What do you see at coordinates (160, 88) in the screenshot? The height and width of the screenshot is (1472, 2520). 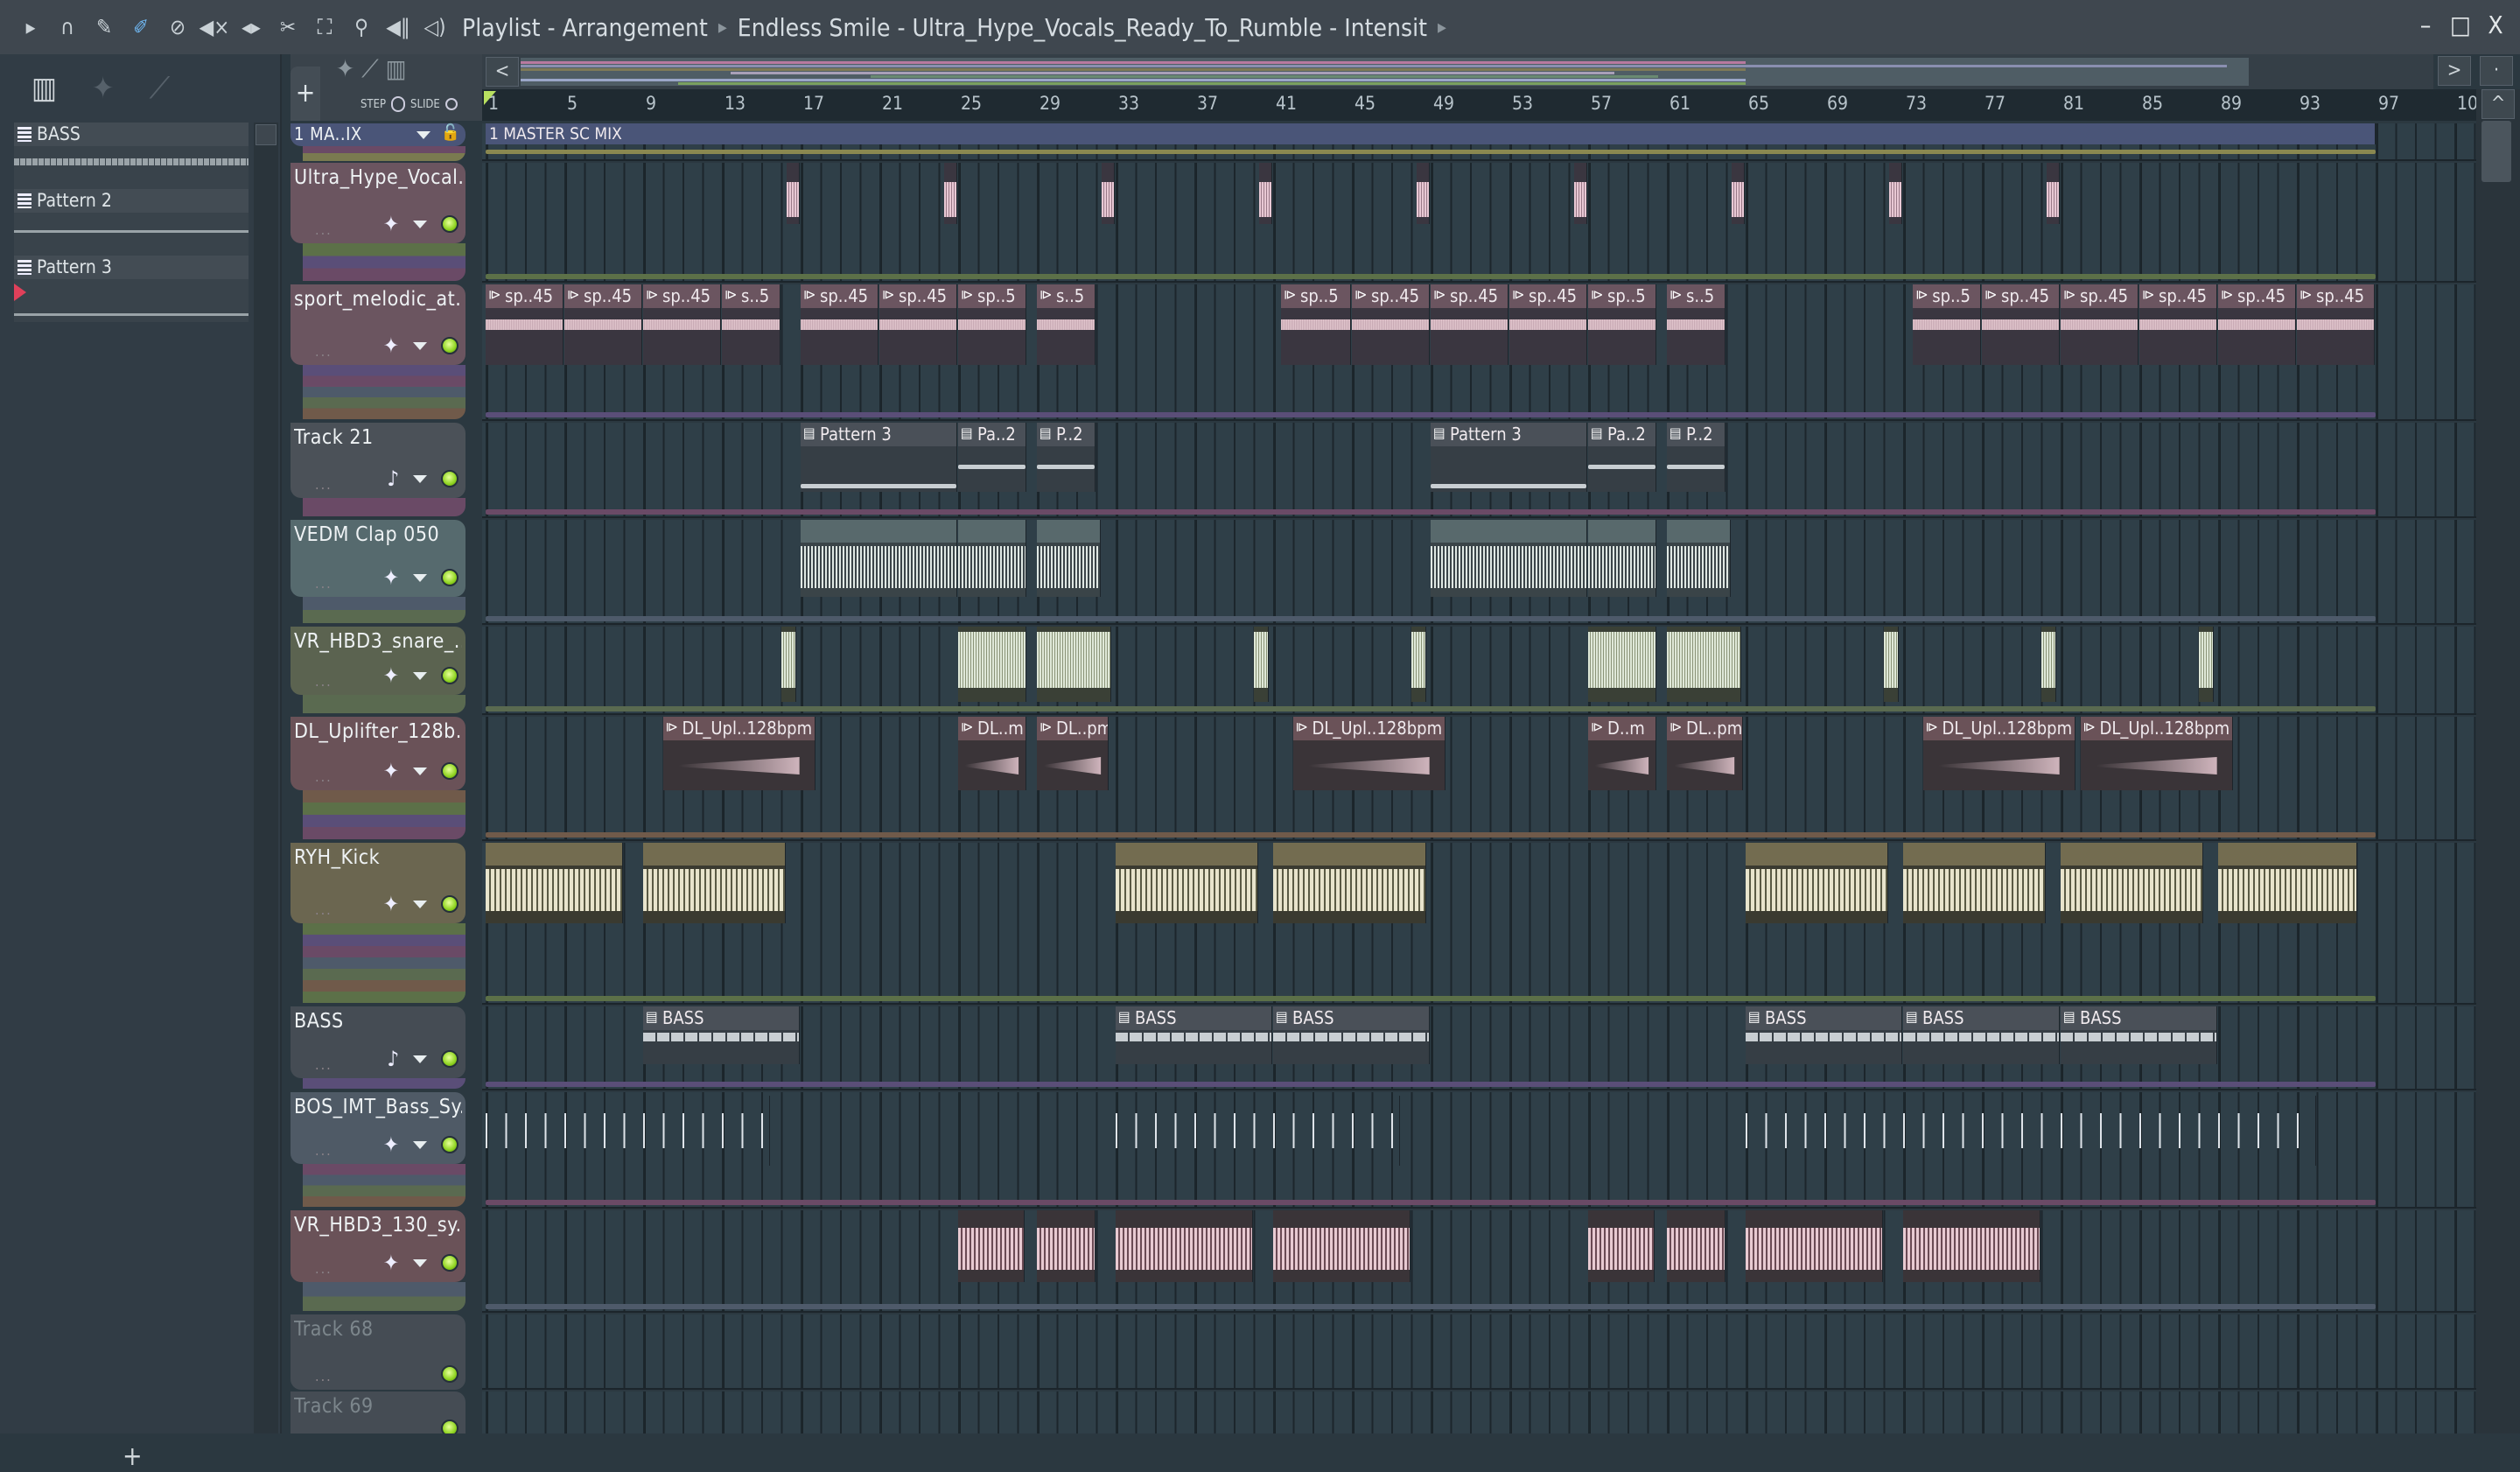 I see `automation-icon: ⟋` at bounding box center [160, 88].